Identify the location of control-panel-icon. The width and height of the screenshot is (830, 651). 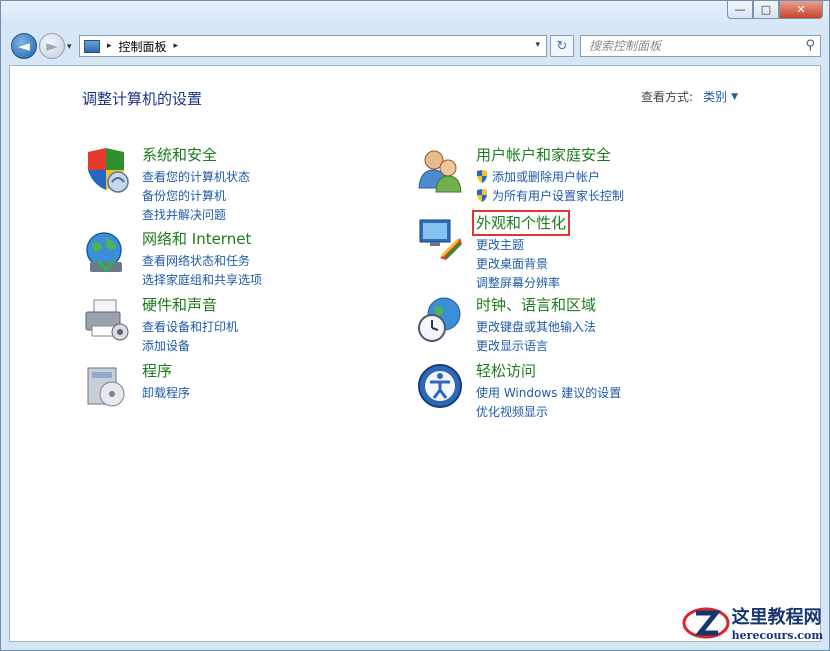
(92, 46).